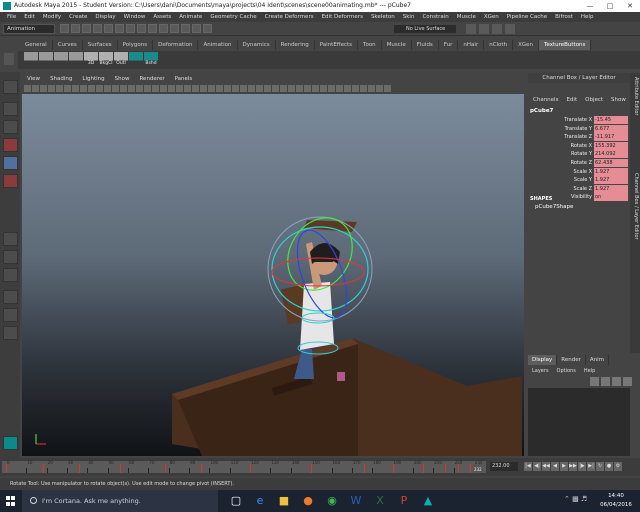 This screenshot has height=512, width=640. What do you see at coordinates (611, 163) in the screenshot?
I see `channel-value: 62.438` at bounding box center [611, 163].